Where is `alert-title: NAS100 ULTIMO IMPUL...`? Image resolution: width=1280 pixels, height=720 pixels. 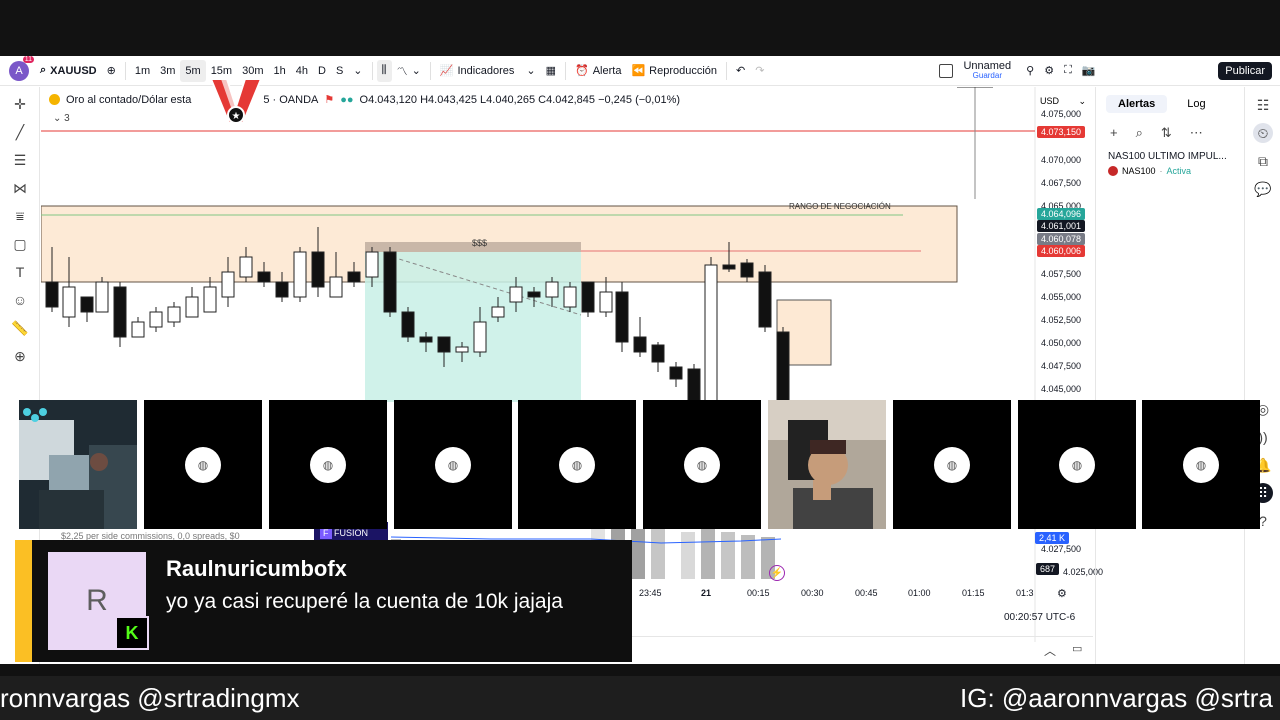 alert-title: NAS100 ULTIMO IMPUL... is located at coordinates (1167, 156).